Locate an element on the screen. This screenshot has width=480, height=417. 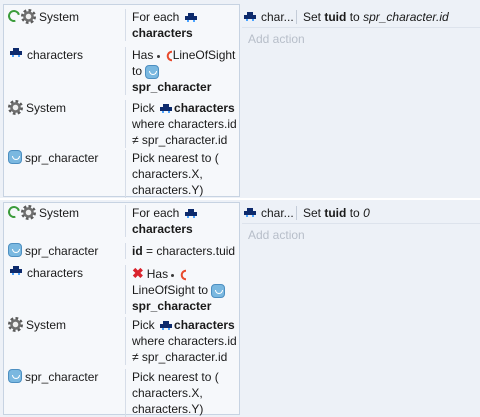
condition-value: characters.tuid is located at coordinates (196, 251).